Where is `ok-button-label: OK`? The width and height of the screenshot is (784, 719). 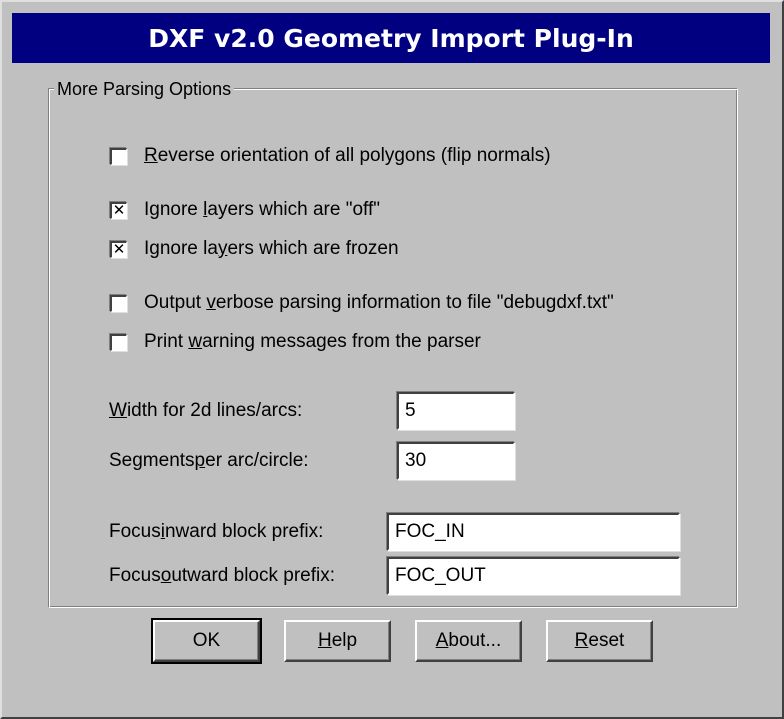
ok-button-label: OK is located at coordinates (206, 640).